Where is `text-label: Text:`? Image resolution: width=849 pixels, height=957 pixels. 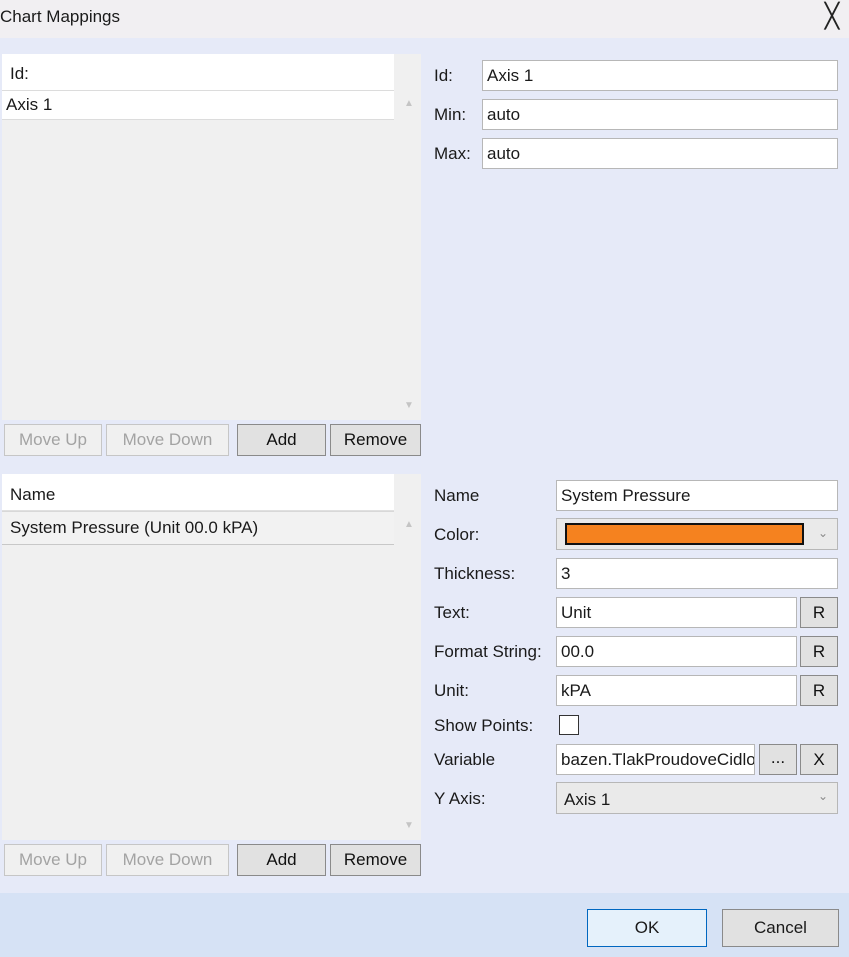
text-label: Text: is located at coordinates (452, 612).